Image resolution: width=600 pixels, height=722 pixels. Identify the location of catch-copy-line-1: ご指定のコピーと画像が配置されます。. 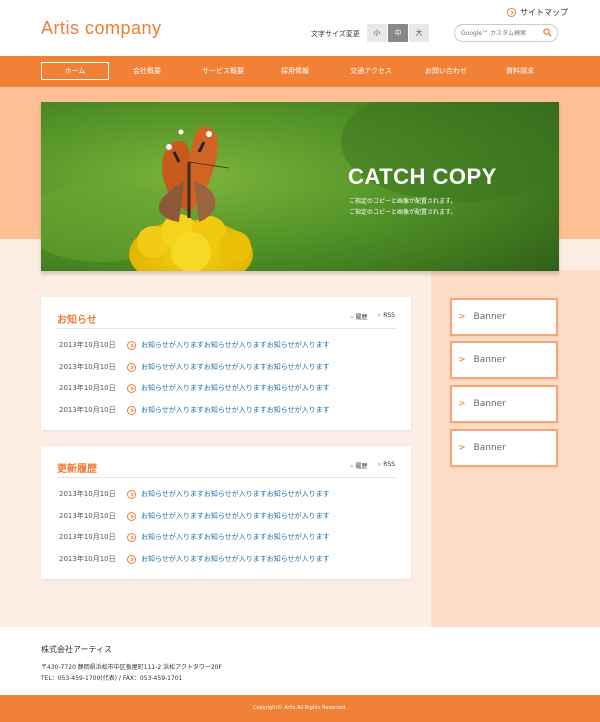
(403, 201).